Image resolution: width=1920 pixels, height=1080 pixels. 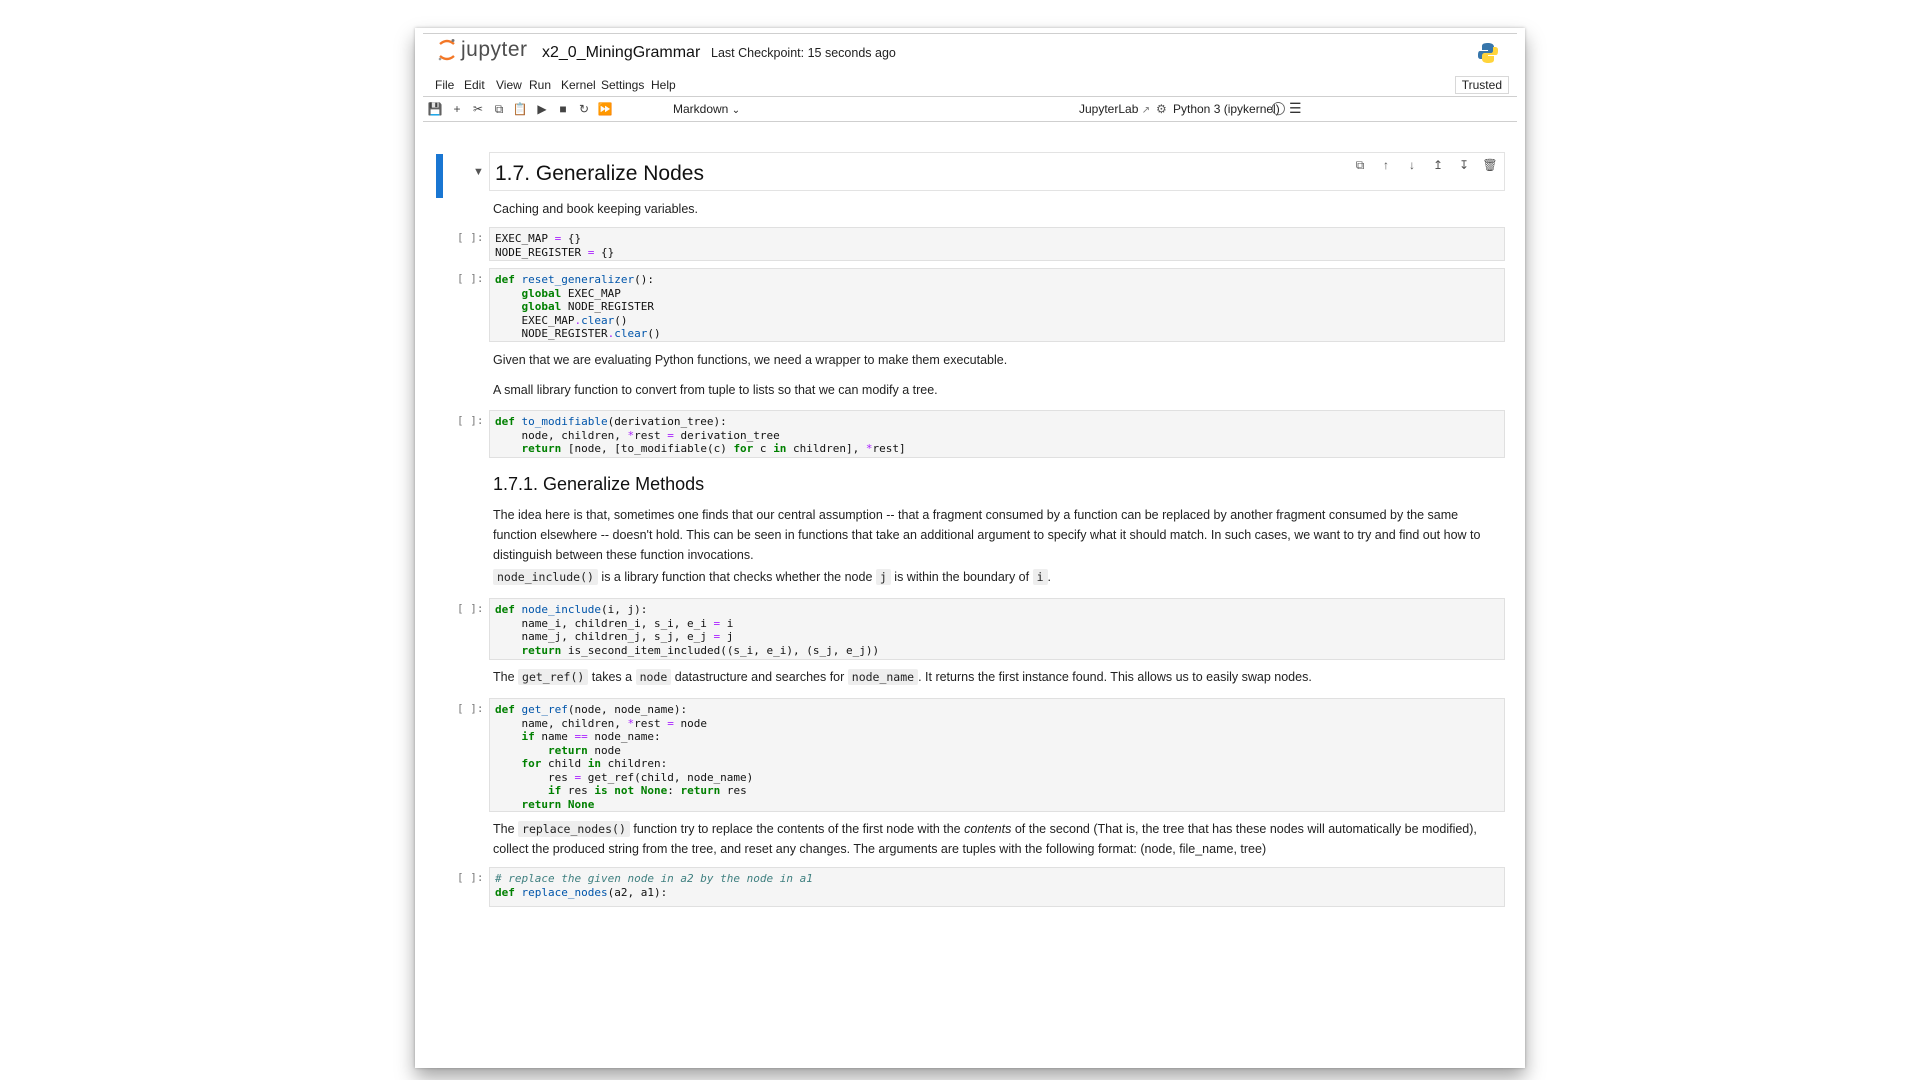 I want to click on move-down-icon: ↓, so click(x=1412, y=165).